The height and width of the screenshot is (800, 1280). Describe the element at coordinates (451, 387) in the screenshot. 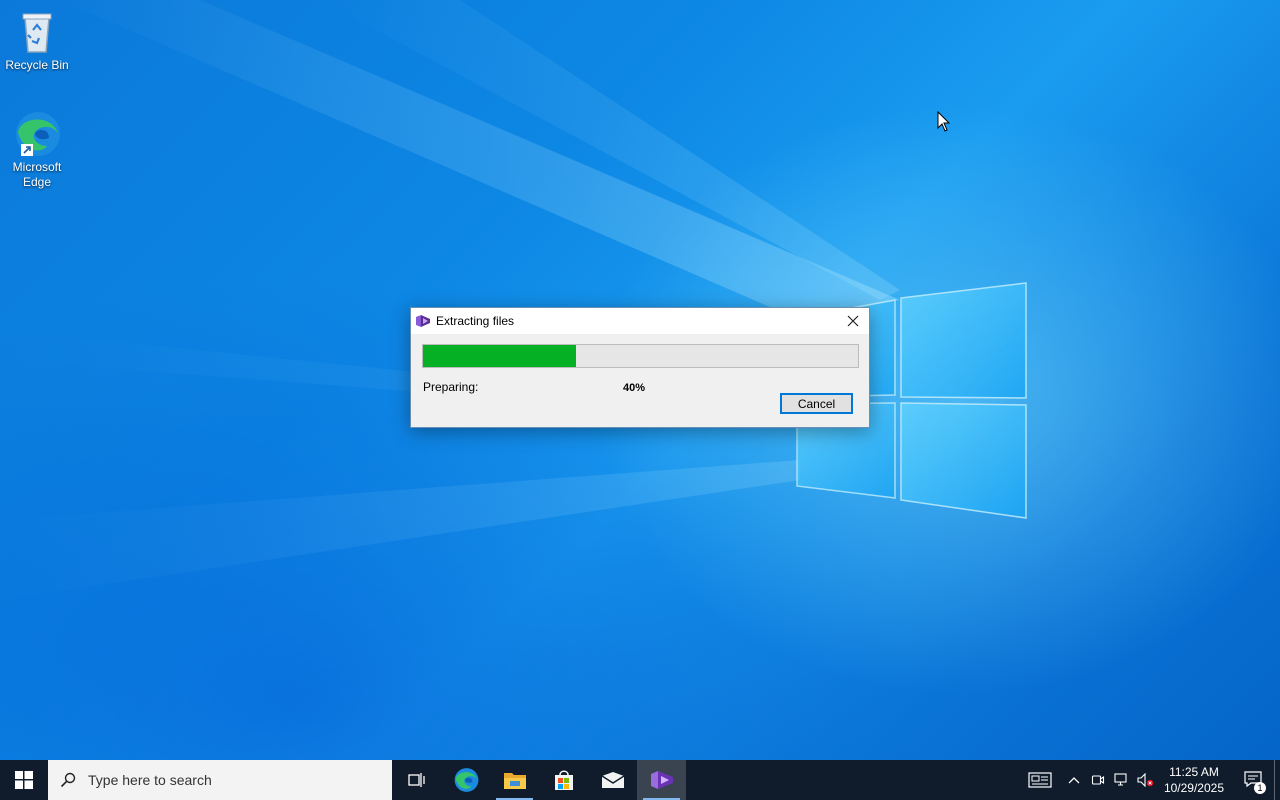

I see `status-label: Preparing:` at that location.